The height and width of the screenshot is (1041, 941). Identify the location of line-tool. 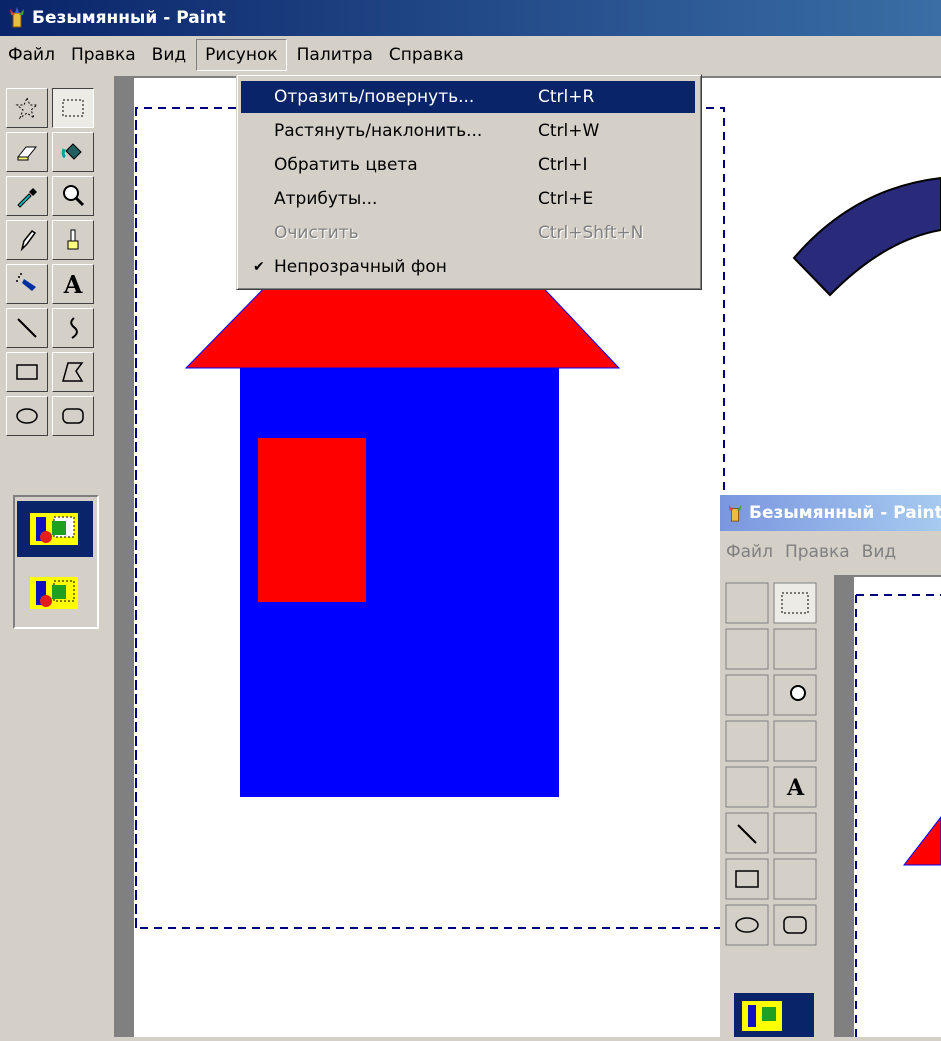
(27, 328).